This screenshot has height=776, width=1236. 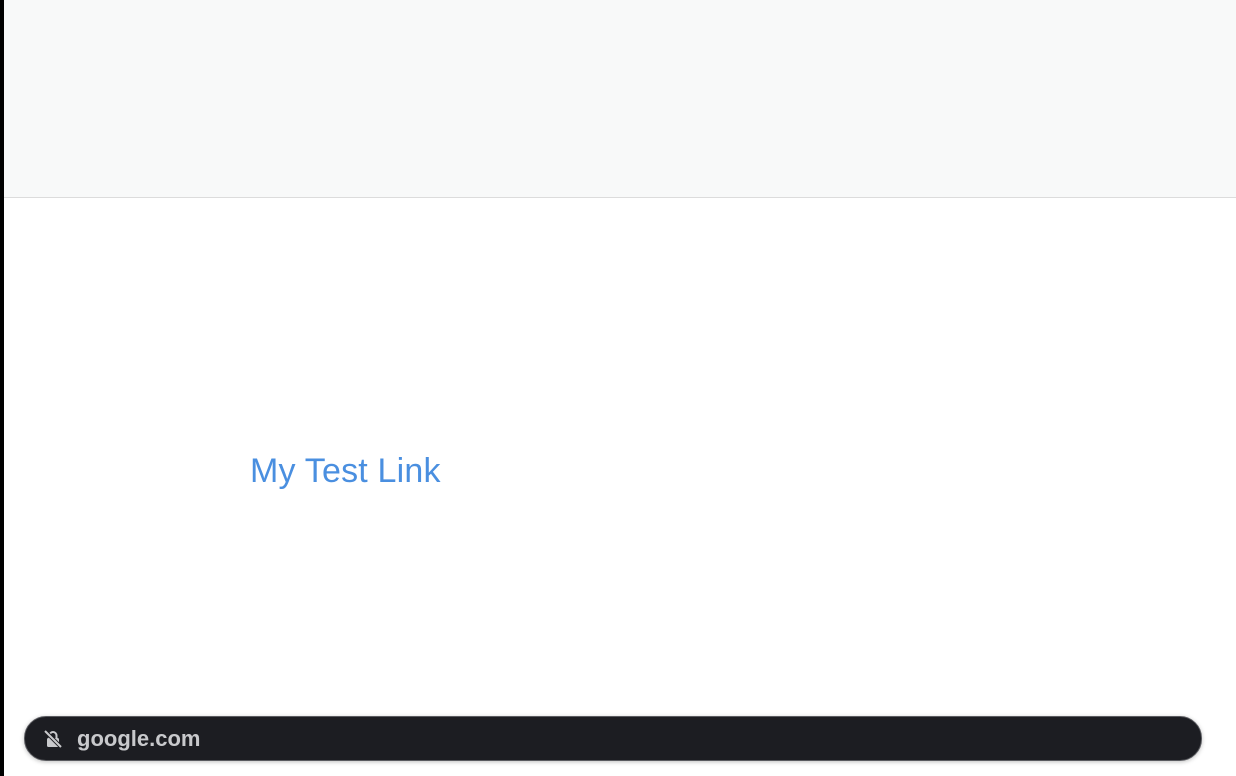 What do you see at coordinates (613, 738) in the screenshot?
I see `link-status-bubble: google.com` at bounding box center [613, 738].